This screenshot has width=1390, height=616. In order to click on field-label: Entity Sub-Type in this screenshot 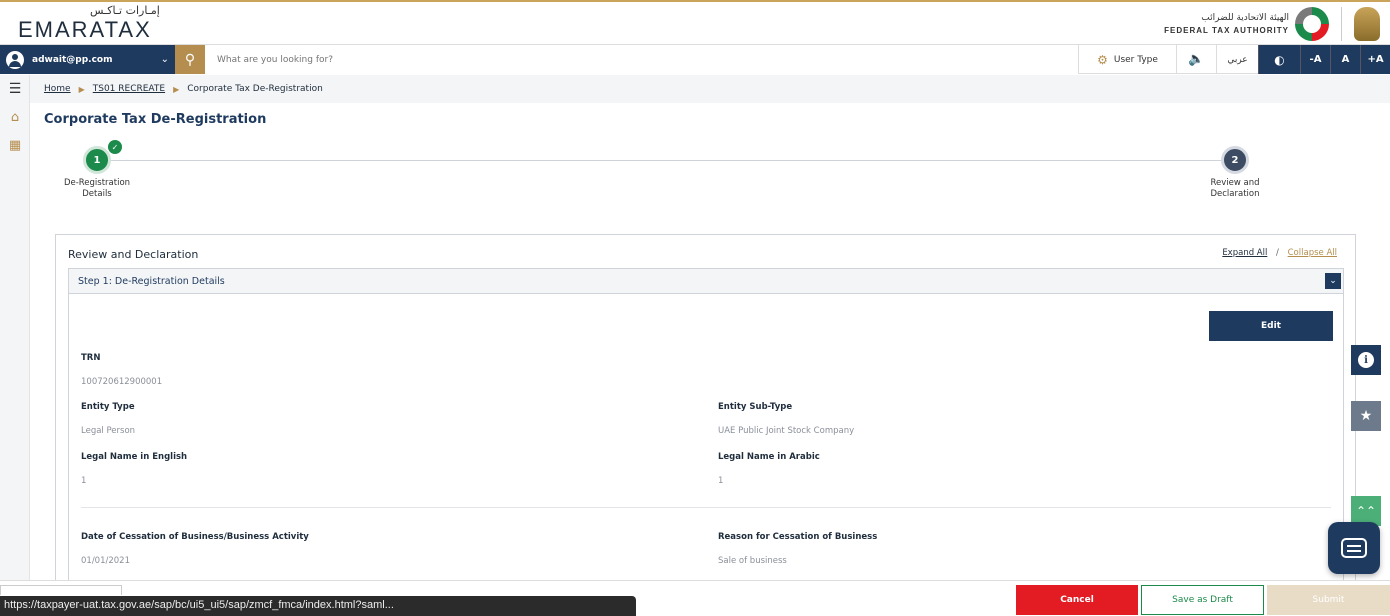, I will do `click(755, 407)`.